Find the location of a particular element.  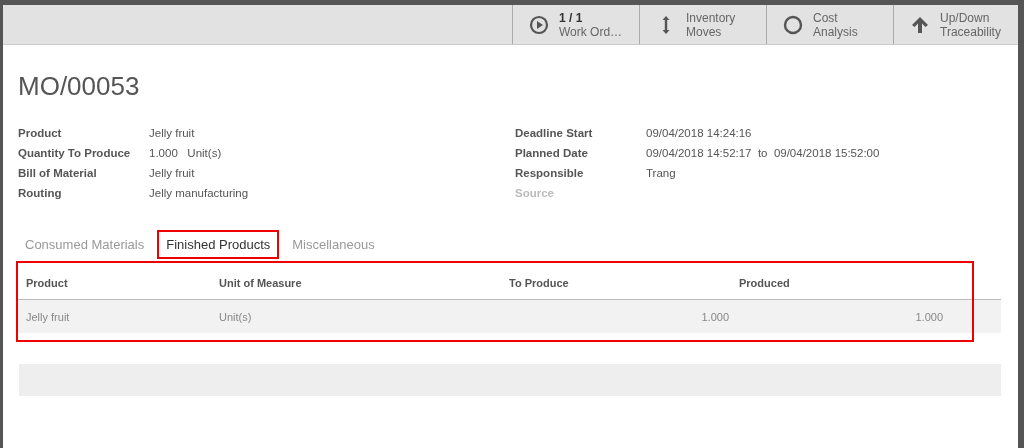

field-value: Trang is located at coordinates (661, 173).